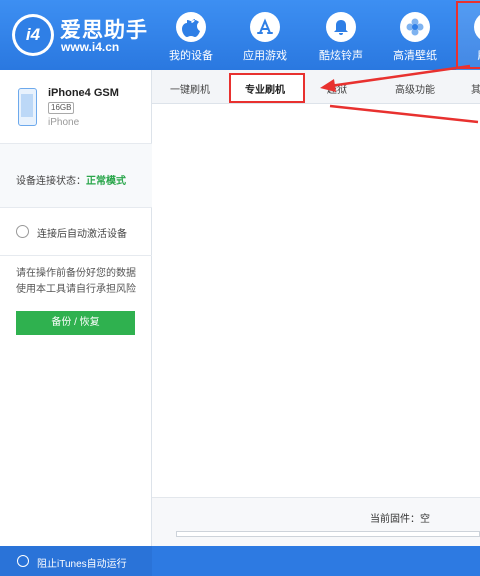  What do you see at coordinates (468, 35) in the screenshot?
I see `highlight-box-flash` at bounding box center [468, 35].